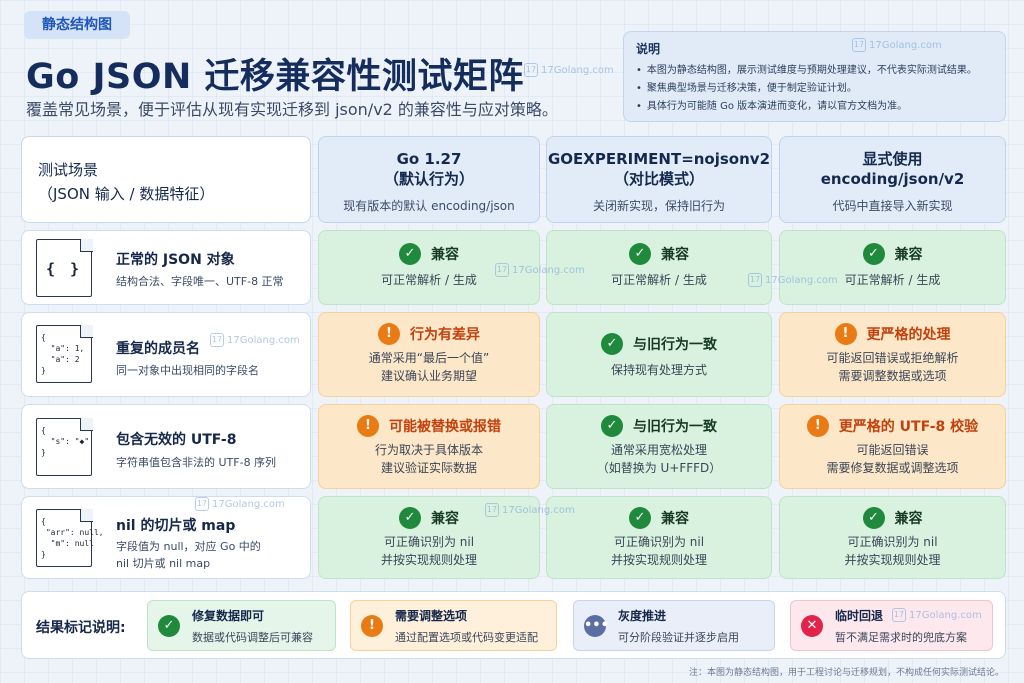 This screenshot has height=683, width=1024. What do you see at coordinates (659, 468) in the screenshot?
I see `result-description: （如替换为 U+FFFD）` at bounding box center [659, 468].